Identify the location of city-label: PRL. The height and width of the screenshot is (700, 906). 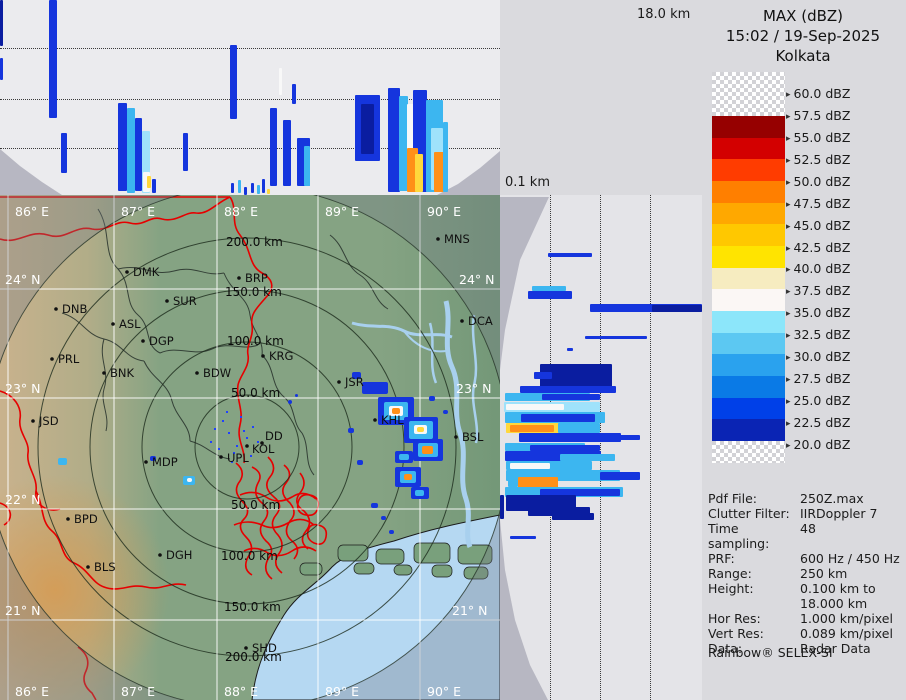
(69, 359).